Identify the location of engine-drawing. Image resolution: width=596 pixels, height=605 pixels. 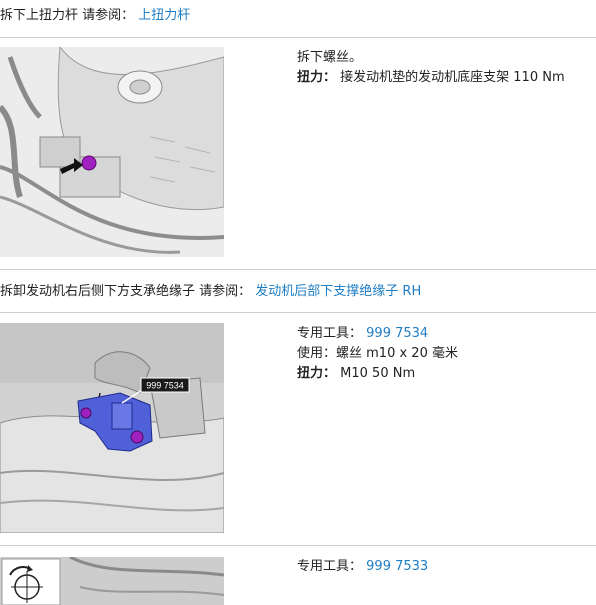
(112, 152).